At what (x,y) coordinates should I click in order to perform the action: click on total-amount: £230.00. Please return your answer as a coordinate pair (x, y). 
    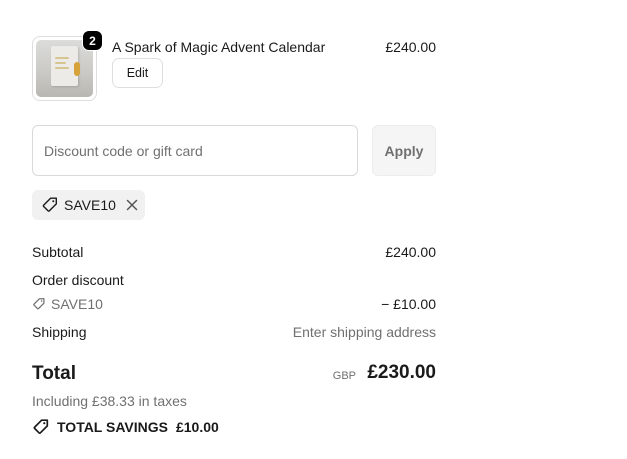
    Looking at the image, I should click on (401, 372).